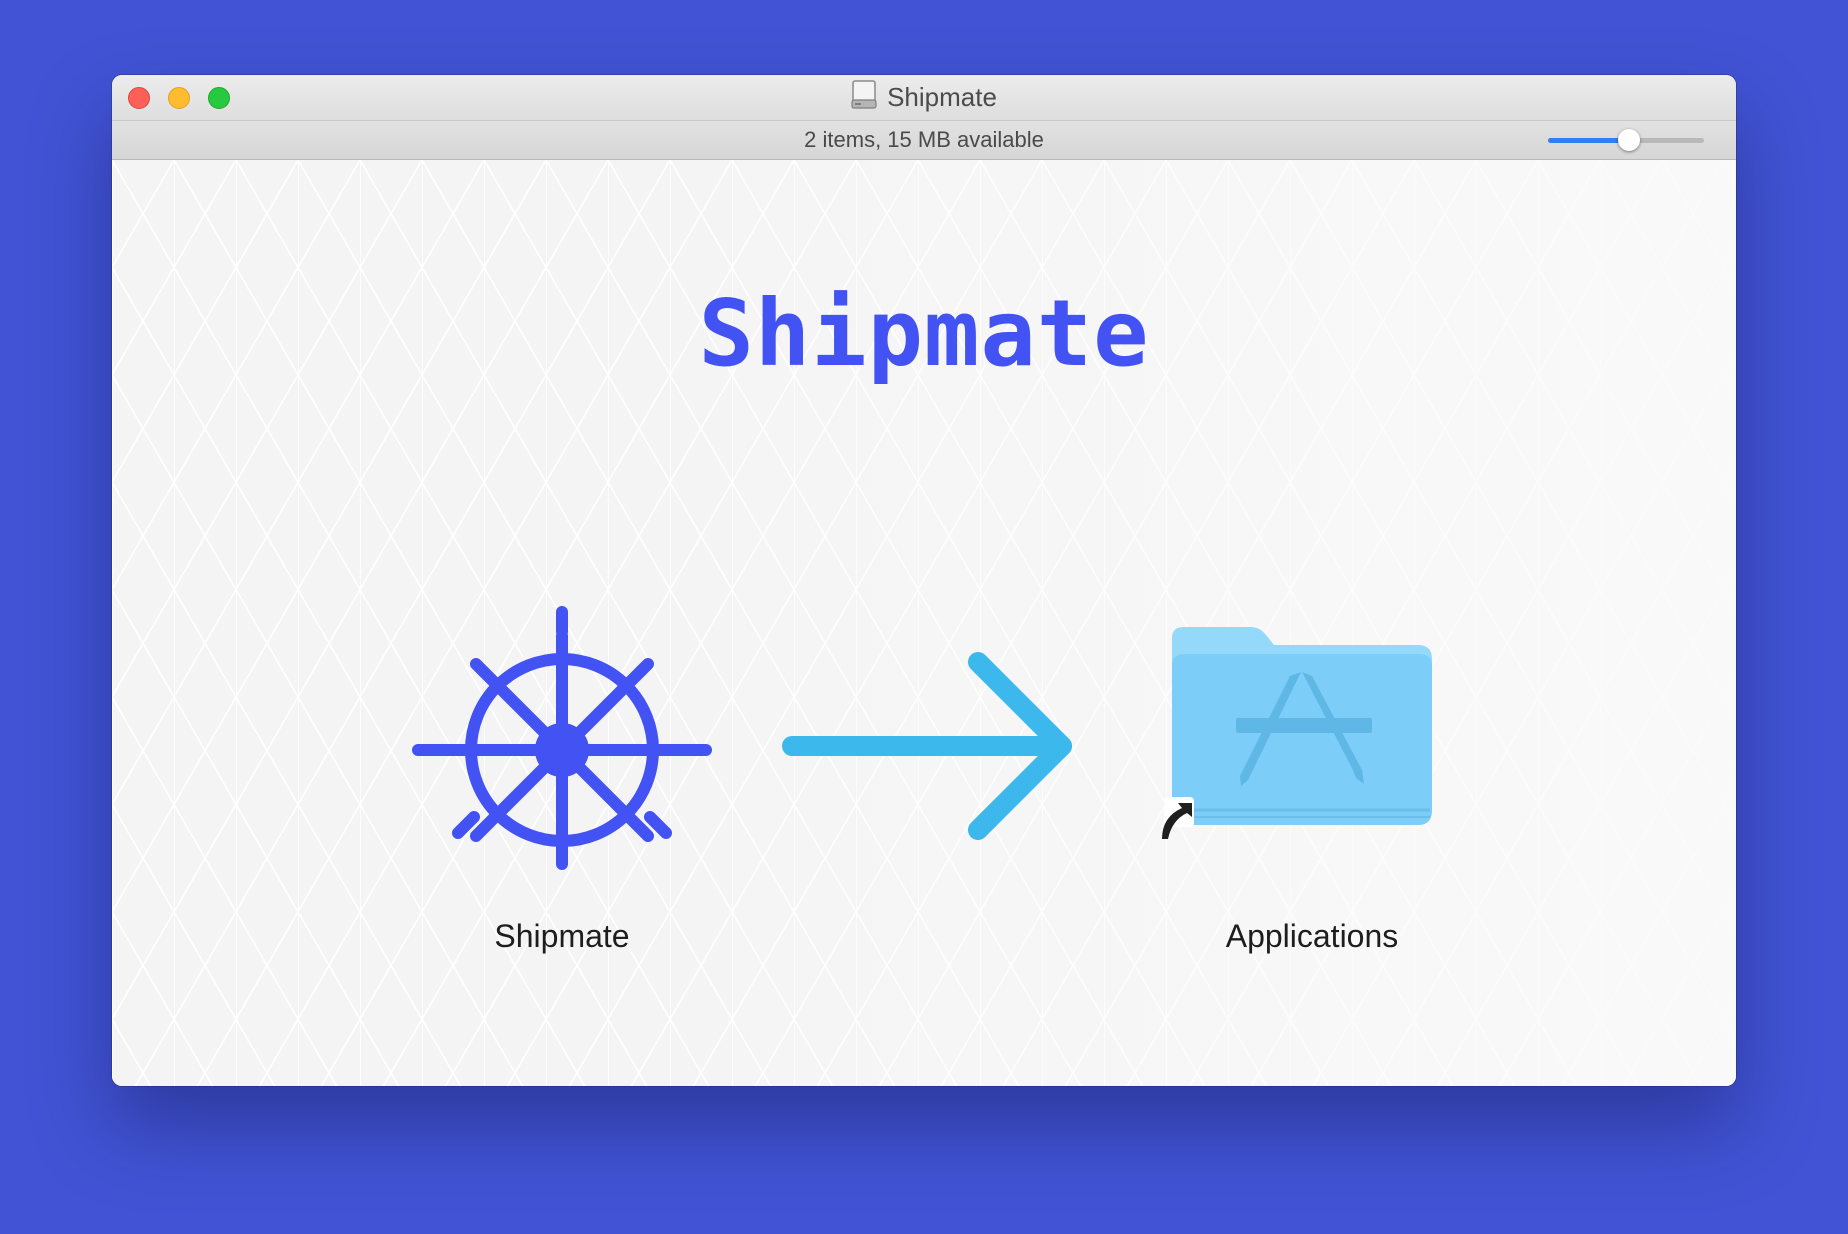  What do you see at coordinates (924, 333) in the screenshot?
I see `brand-title: Shipmate` at bounding box center [924, 333].